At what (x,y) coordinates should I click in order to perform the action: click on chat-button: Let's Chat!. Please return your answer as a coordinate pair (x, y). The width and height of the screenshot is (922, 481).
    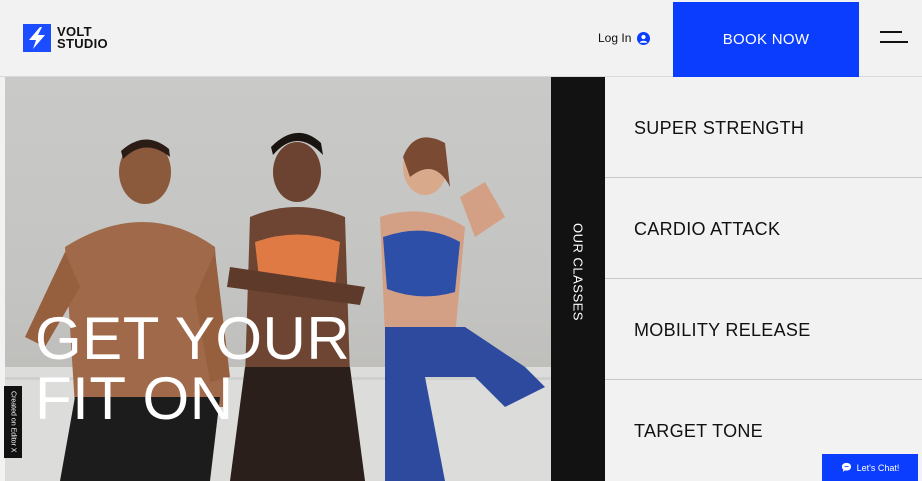
    Looking at the image, I should click on (870, 467).